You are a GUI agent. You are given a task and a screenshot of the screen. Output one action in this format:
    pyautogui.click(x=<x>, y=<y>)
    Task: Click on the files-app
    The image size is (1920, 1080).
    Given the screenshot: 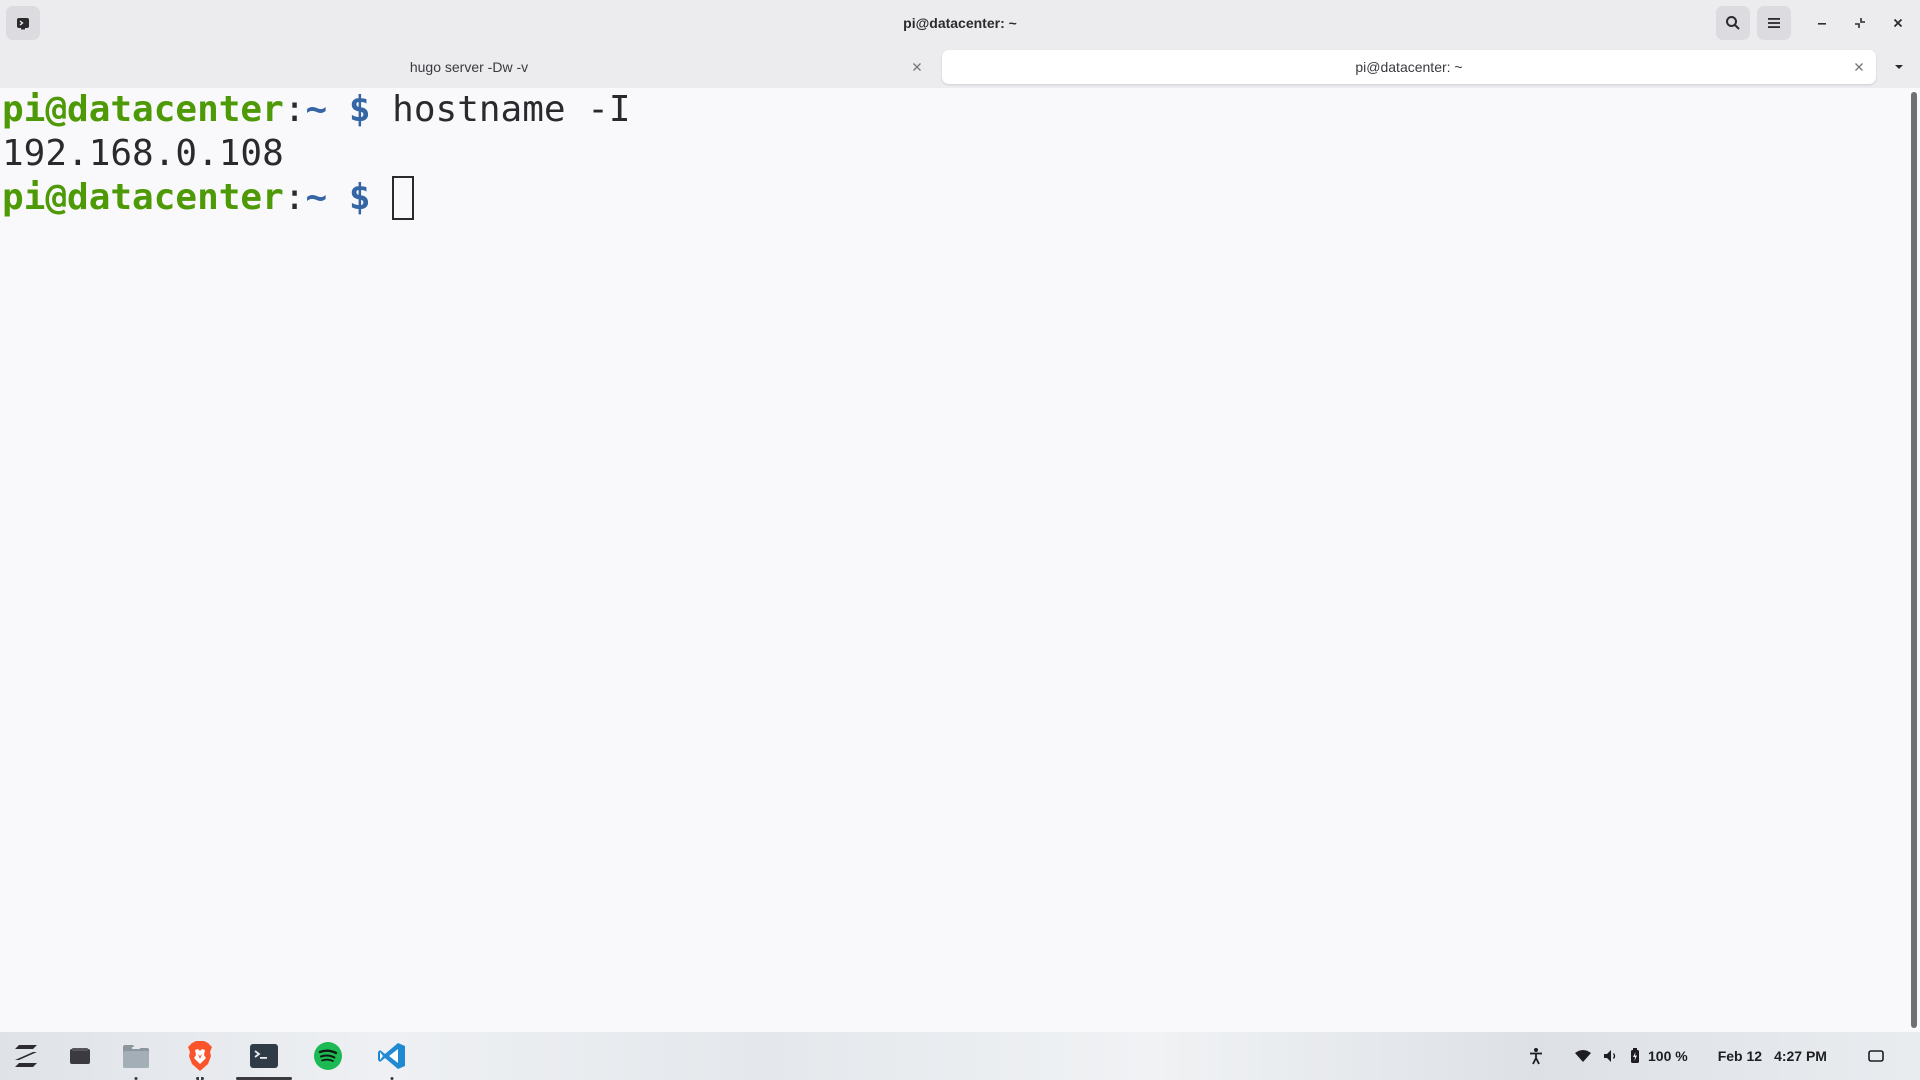 What is the action you would take?
    pyautogui.click(x=136, y=1059)
    